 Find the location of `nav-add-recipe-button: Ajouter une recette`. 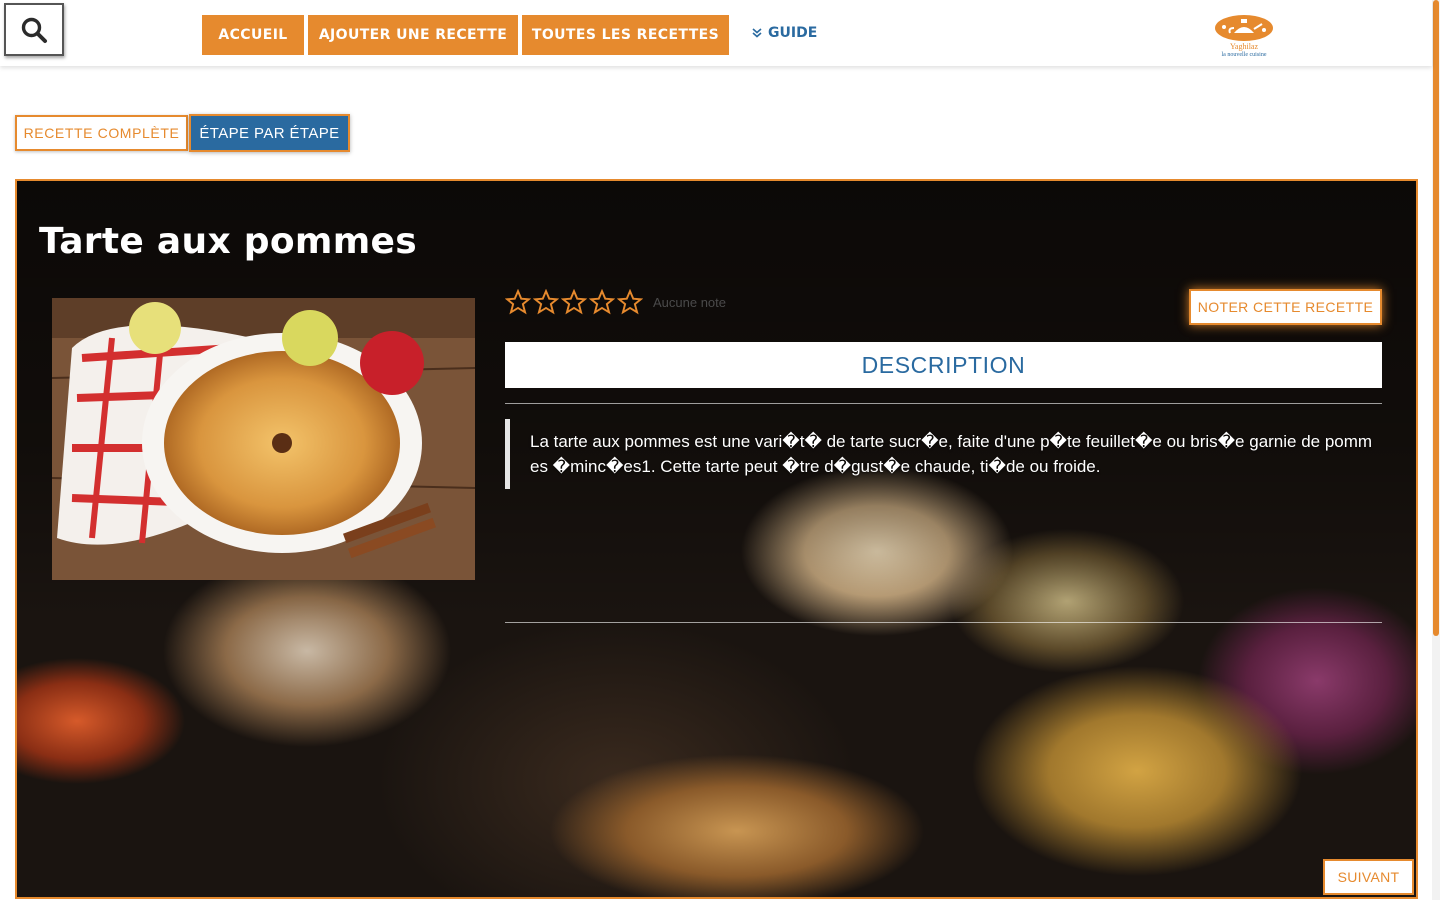

nav-add-recipe-button: Ajouter une recette is located at coordinates (413, 35).